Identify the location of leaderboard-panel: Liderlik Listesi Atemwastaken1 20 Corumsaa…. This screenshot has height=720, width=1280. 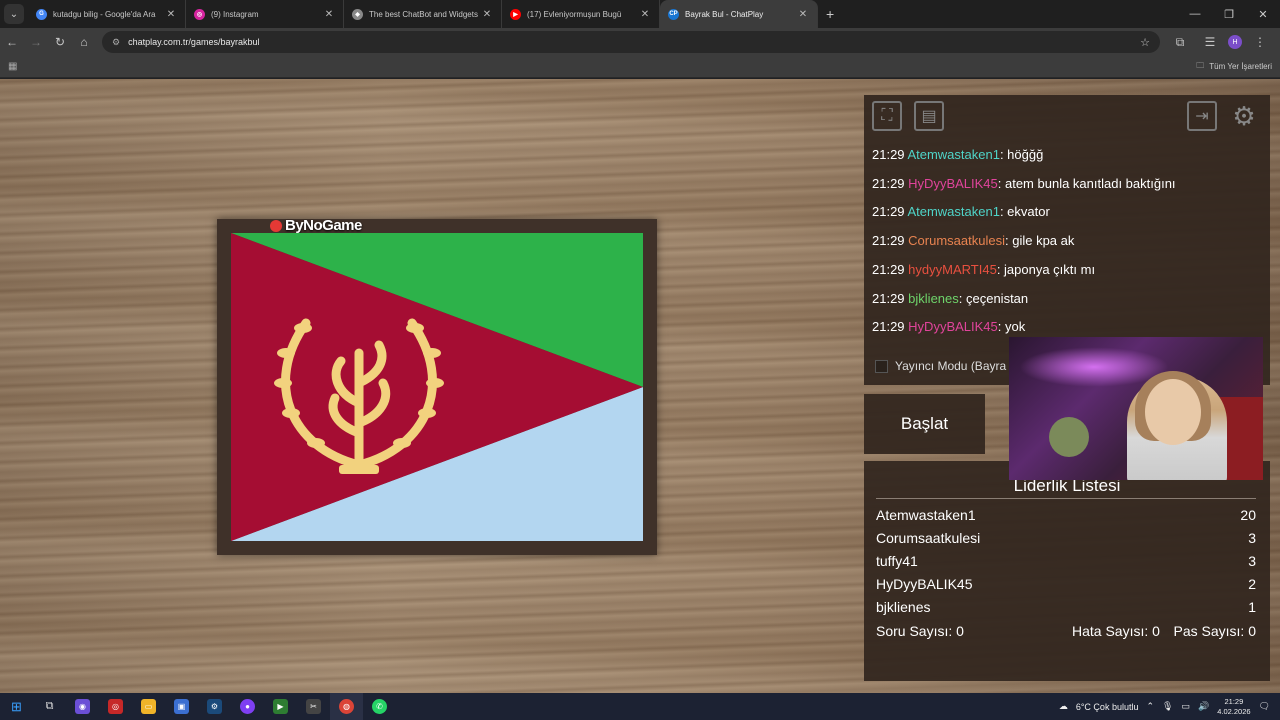
(1067, 571).